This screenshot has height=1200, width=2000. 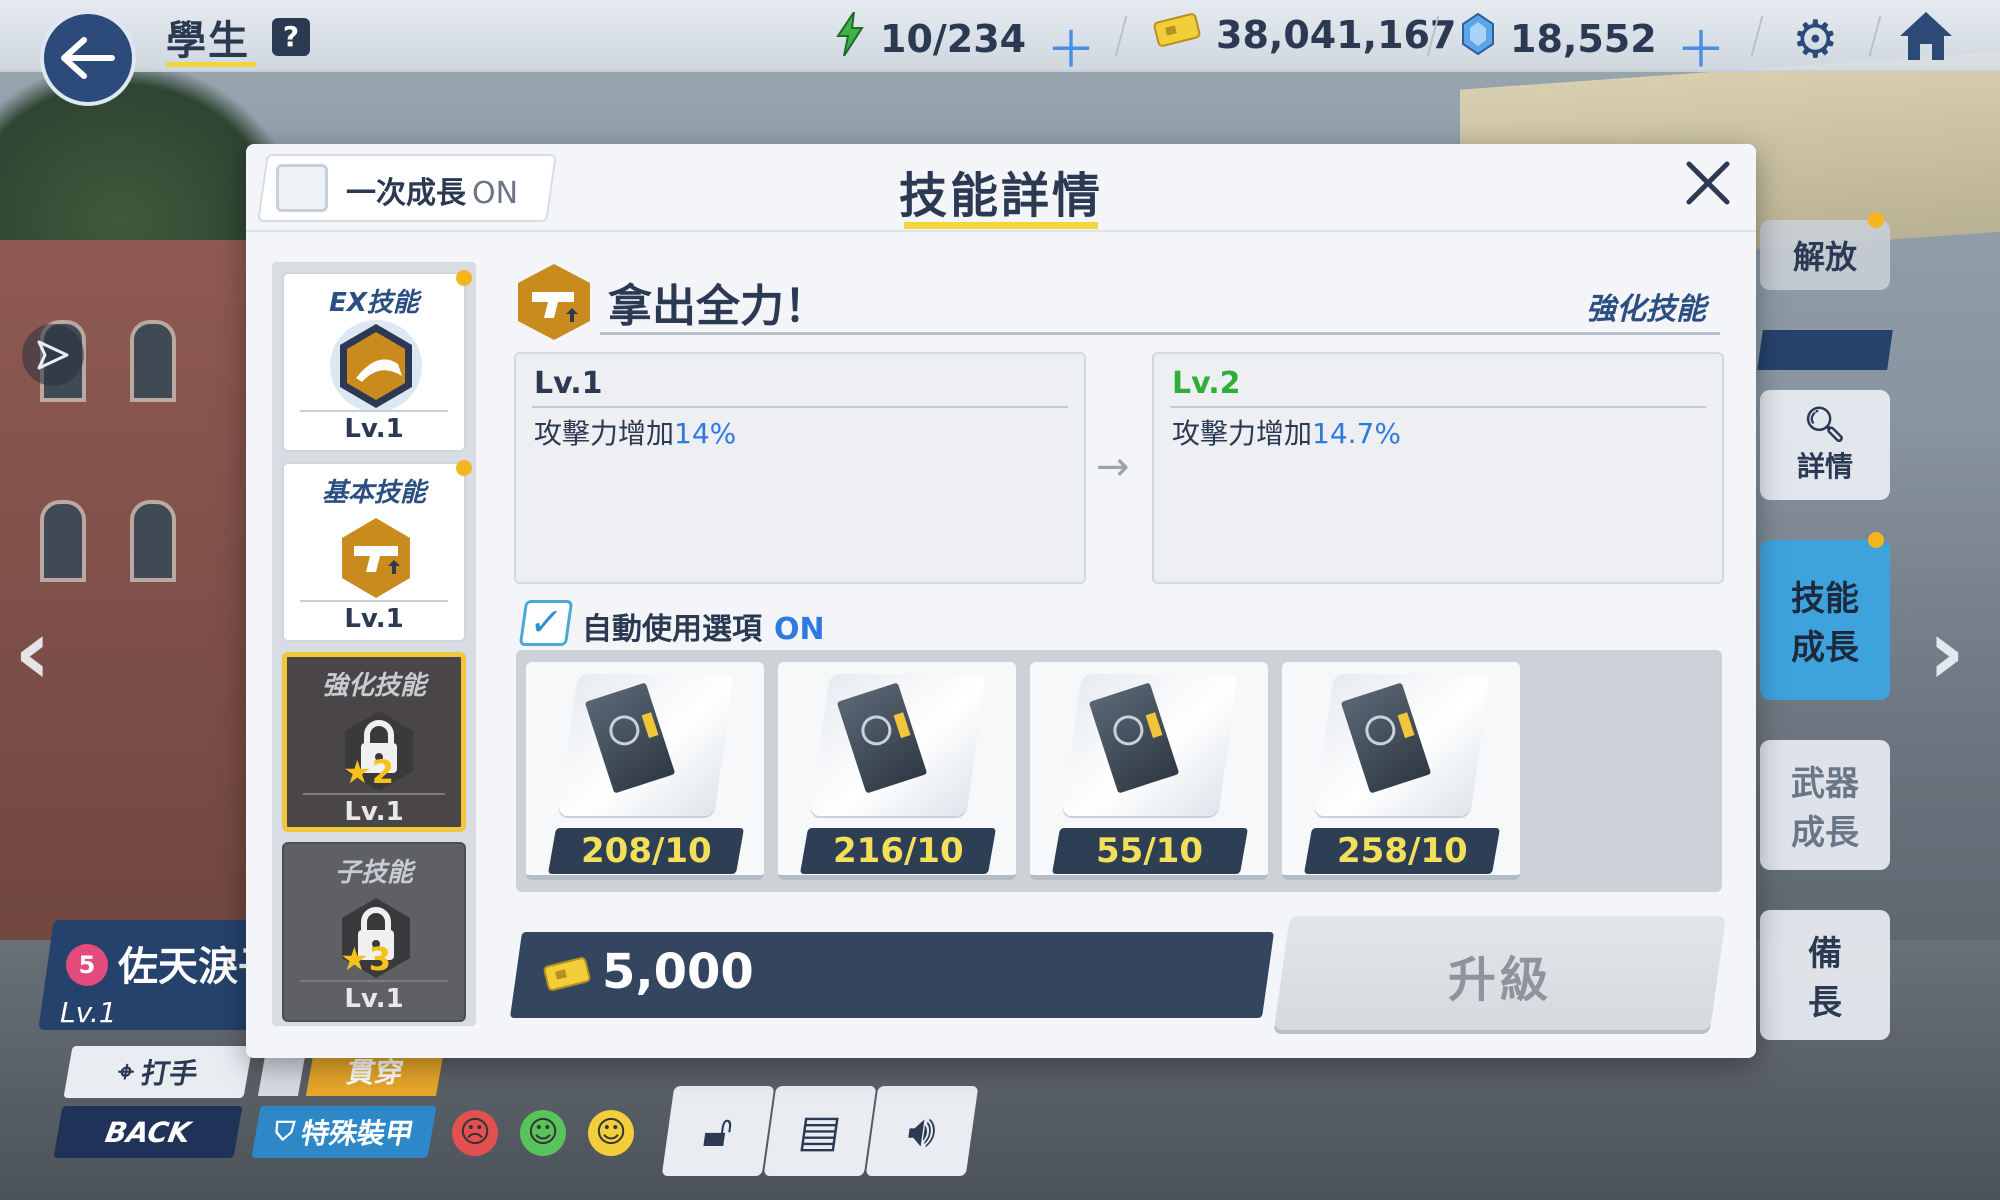 I want to click on close-button, so click(x=1708, y=188).